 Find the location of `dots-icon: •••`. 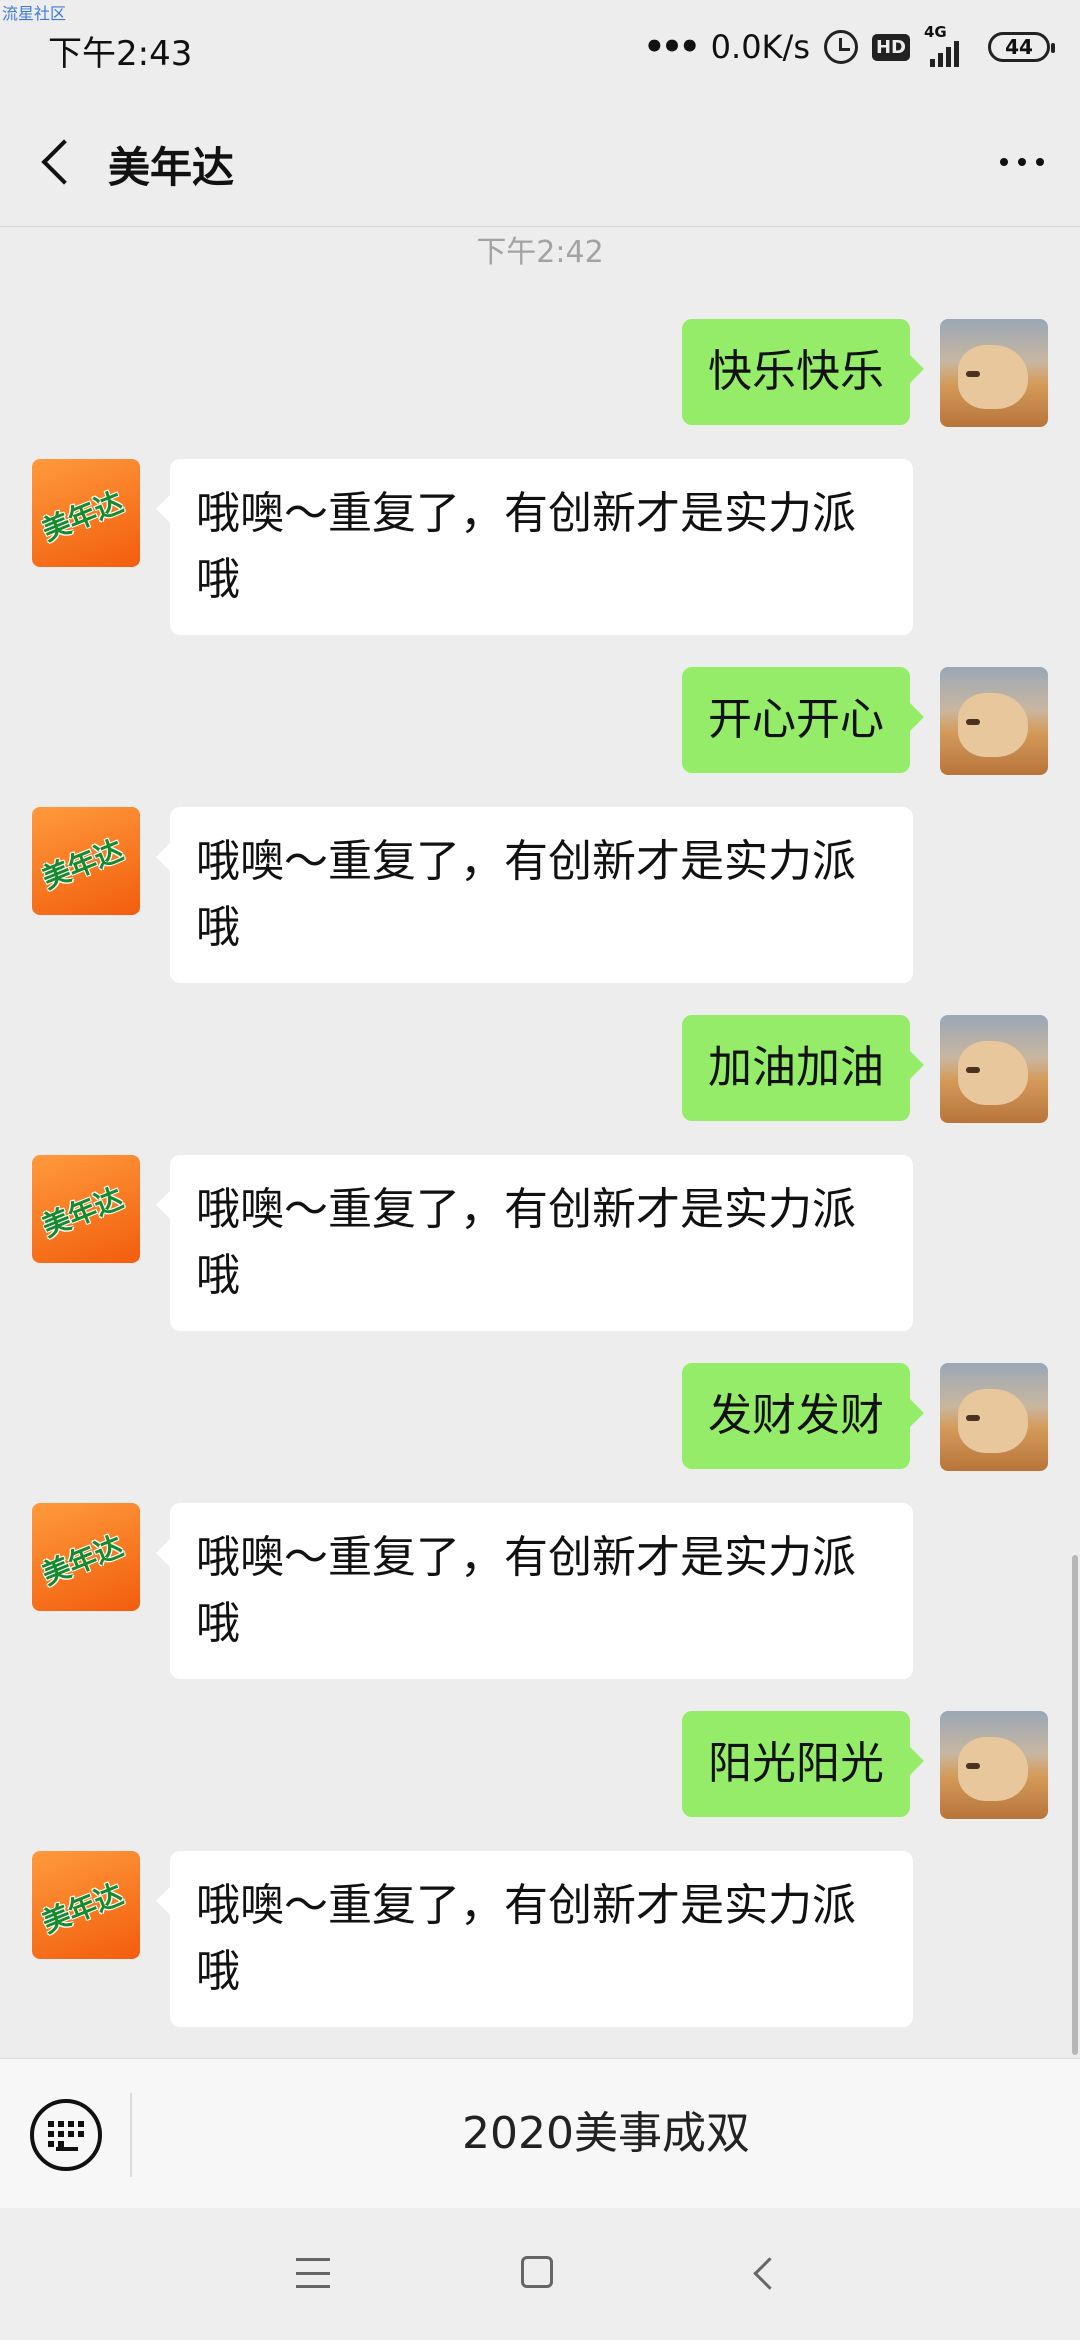

dots-icon: ••• is located at coordinates (671, 47).